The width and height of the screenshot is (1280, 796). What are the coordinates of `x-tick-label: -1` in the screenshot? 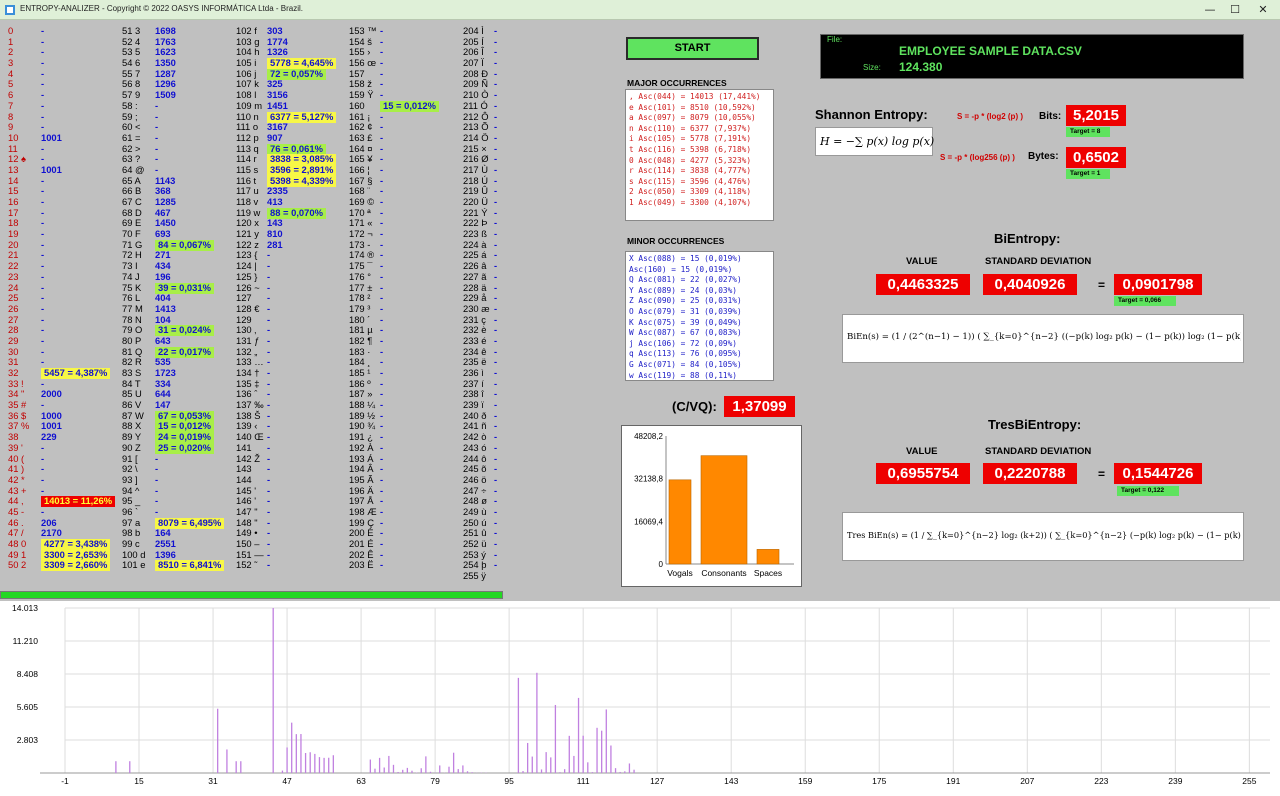 It's located at (65, 781).